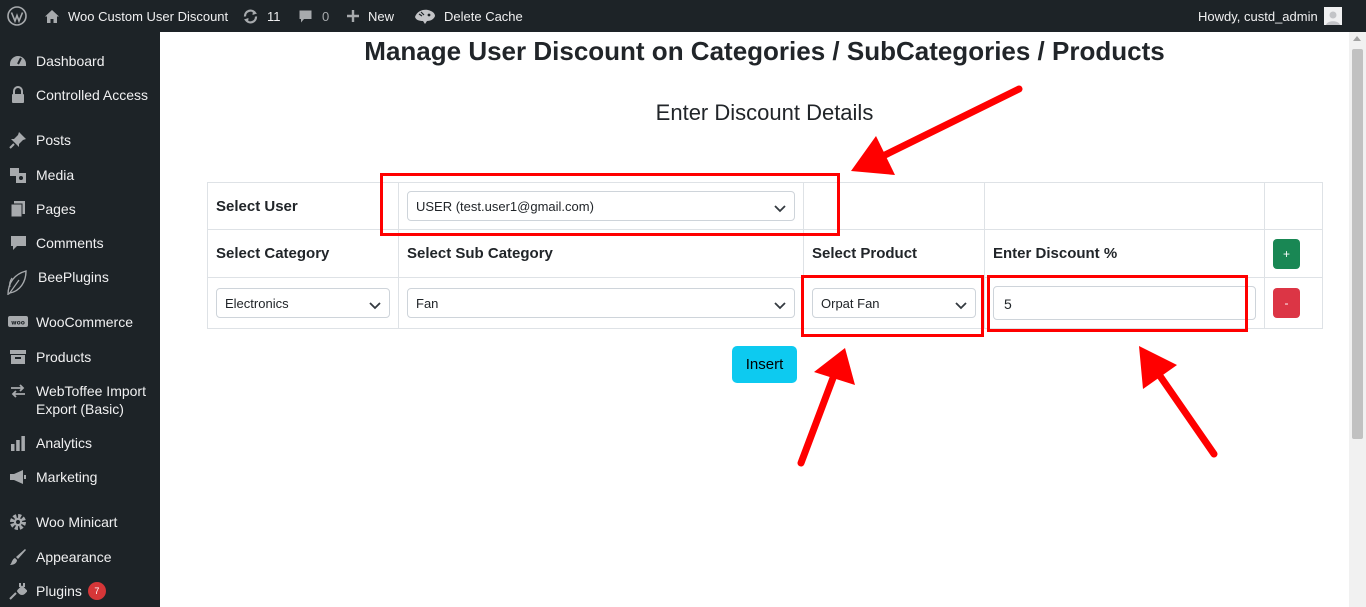  Describe the element at coordinates (764, 112) in the screenshot. I see `section-title: Enter Discount Details` at that location.